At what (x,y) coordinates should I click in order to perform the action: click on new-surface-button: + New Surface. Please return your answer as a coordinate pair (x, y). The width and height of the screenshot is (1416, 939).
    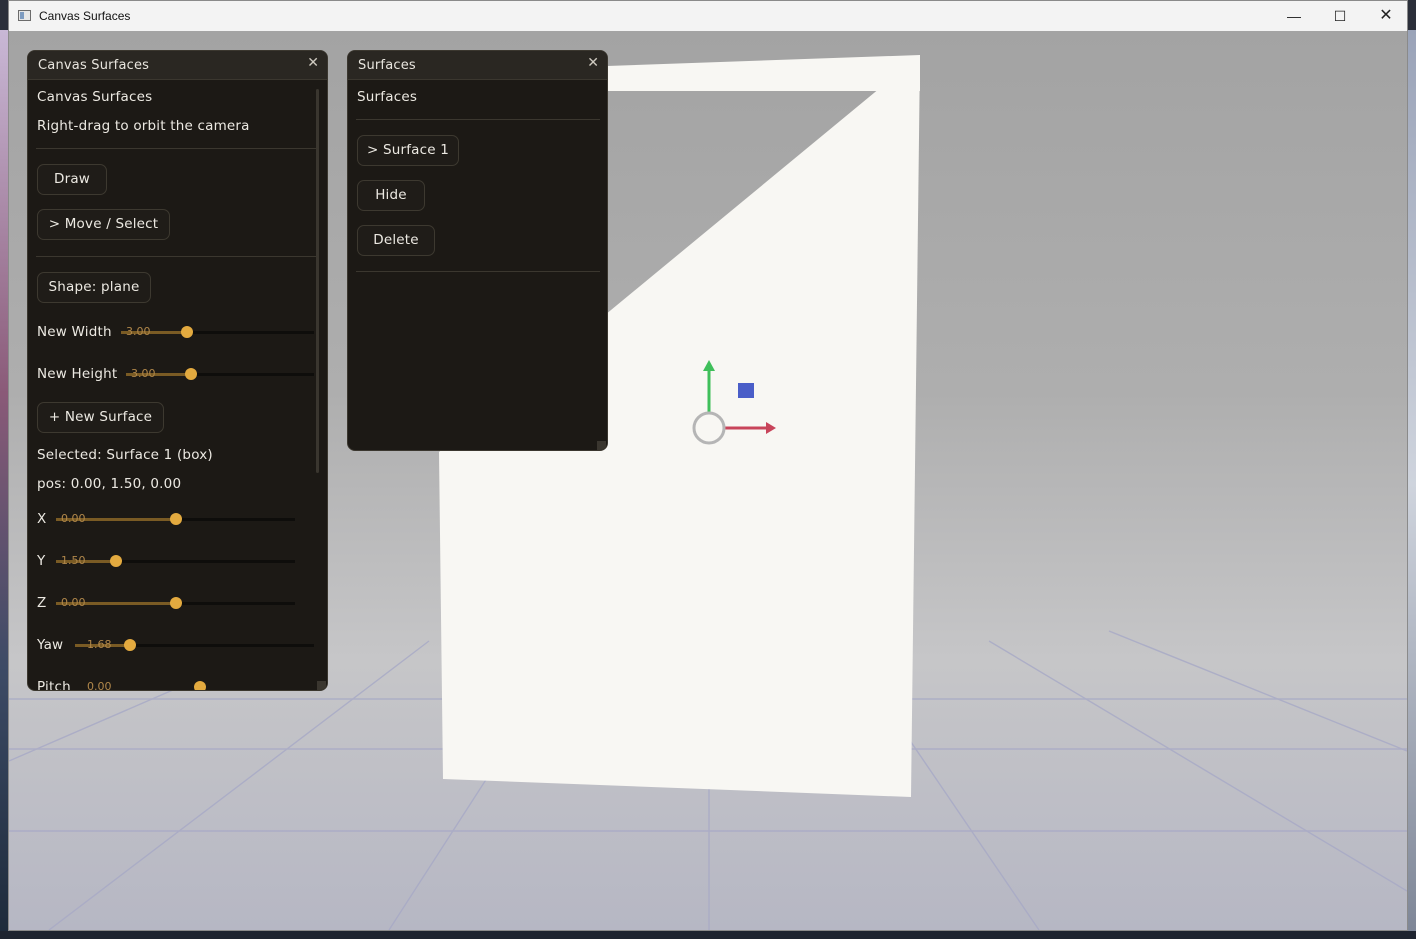
    Looking at the image, I should click on (100, 417).